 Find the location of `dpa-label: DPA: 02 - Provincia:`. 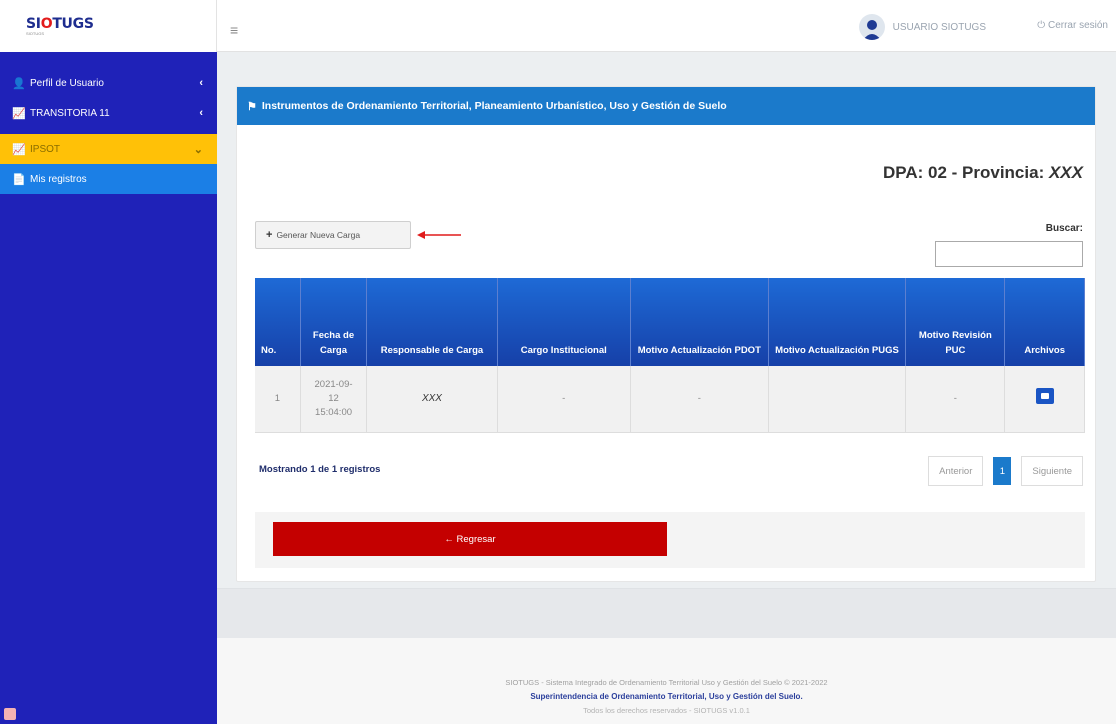

dpa-label: DPA: 02 - Provincia: is located at coordinates (964, 172).